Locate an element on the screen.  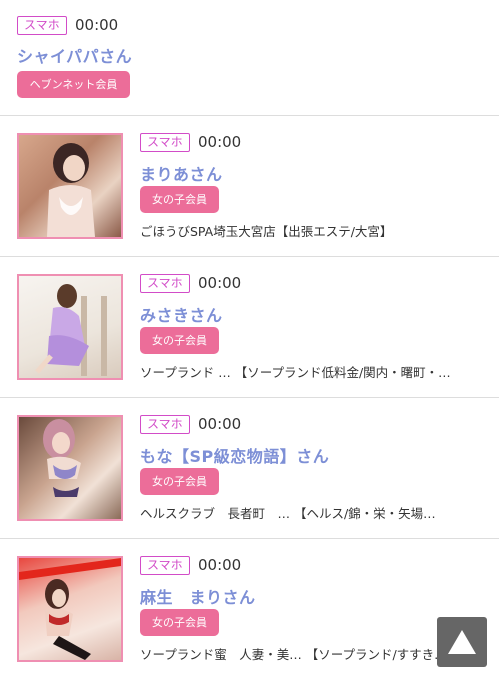
triangle-up-icon is located at coordinates (462, 642).